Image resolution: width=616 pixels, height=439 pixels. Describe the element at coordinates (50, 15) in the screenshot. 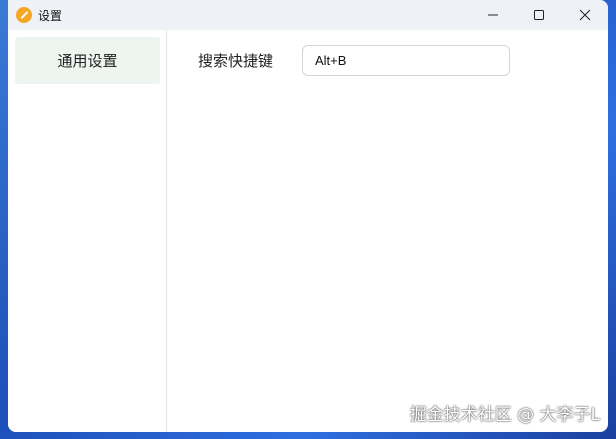

I see `window-title: 设置` at that location.